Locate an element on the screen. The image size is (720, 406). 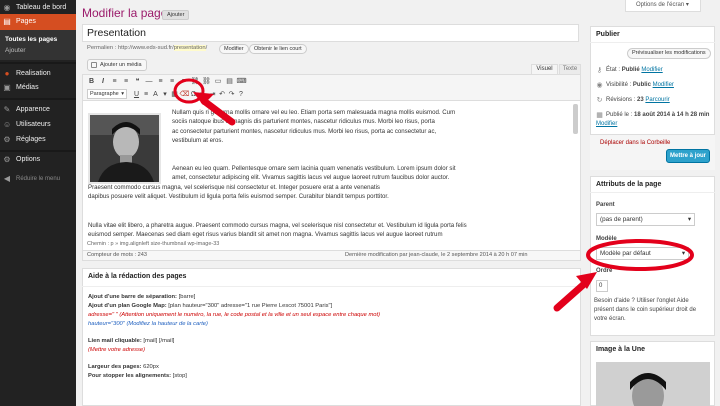
tab-text: Texte is located at coordinates (570, 69).